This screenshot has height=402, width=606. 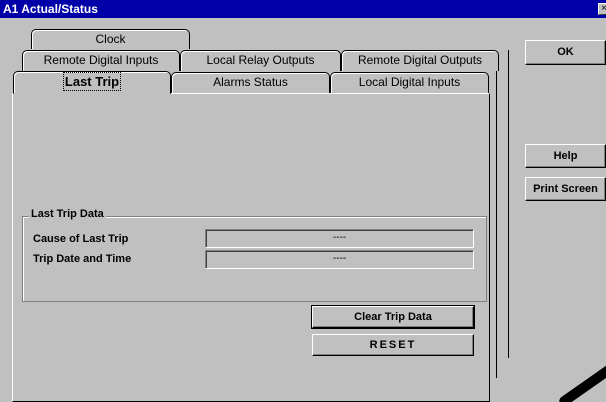 I want to click on tab-remote-digital-outputs: Remote Digital Outputs, so click(x=420, y=60).